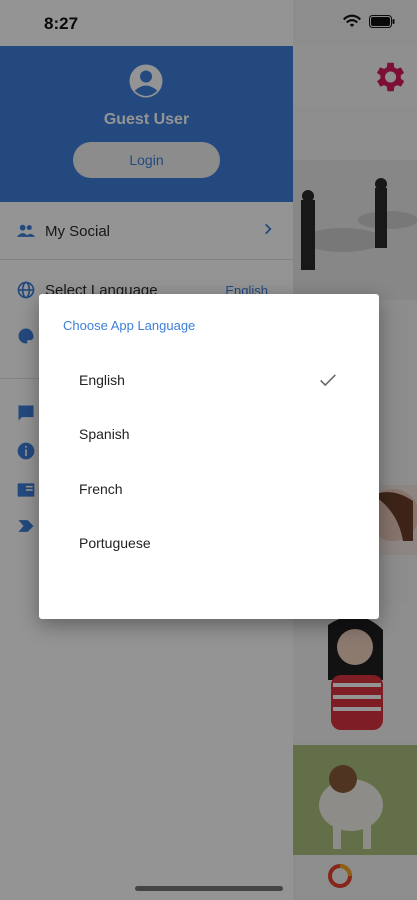 The image size is (417, 900). I want to click on checkmark-icon, so click(328, 380).